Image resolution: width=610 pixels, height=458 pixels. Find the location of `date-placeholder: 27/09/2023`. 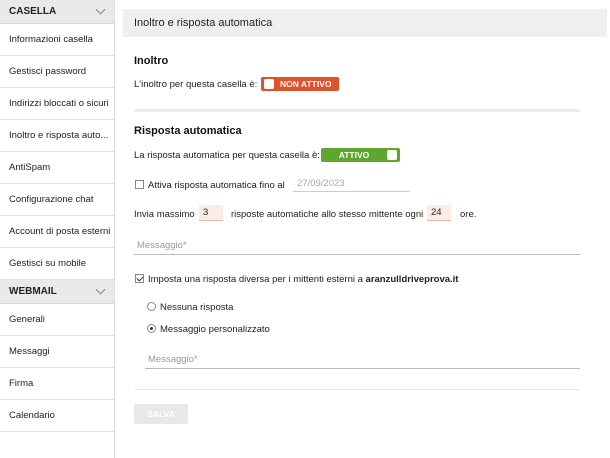

date-placeholder: 27/09/2023 is located at coordinates (321, 183).